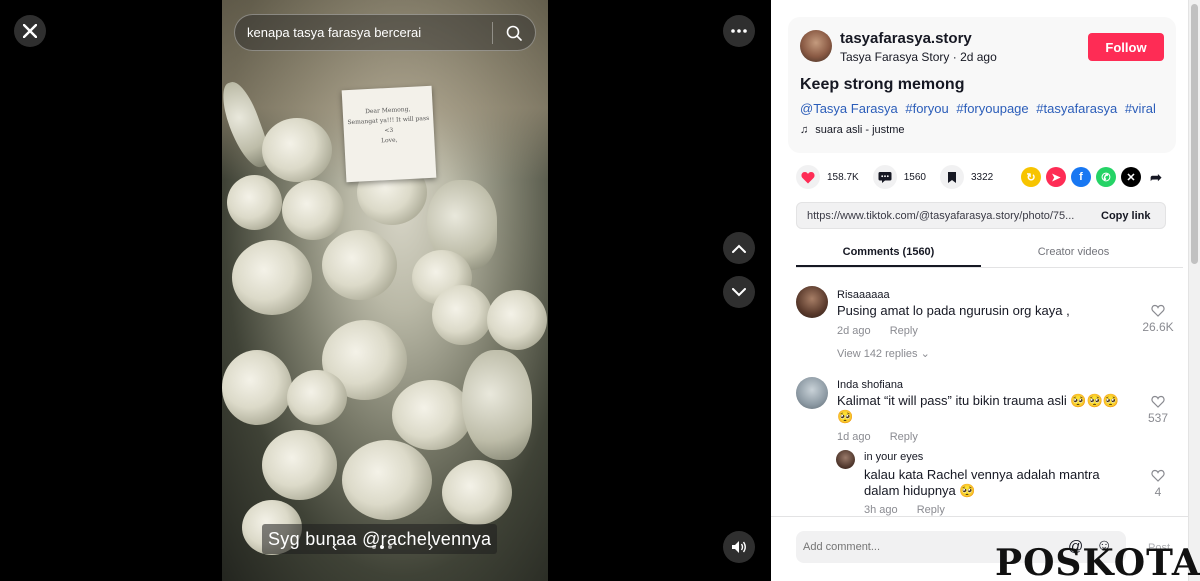 This screenshot has height=581, width=1200. I want to click on tab-creator-videos: Creator videos, so click(1073, 253).